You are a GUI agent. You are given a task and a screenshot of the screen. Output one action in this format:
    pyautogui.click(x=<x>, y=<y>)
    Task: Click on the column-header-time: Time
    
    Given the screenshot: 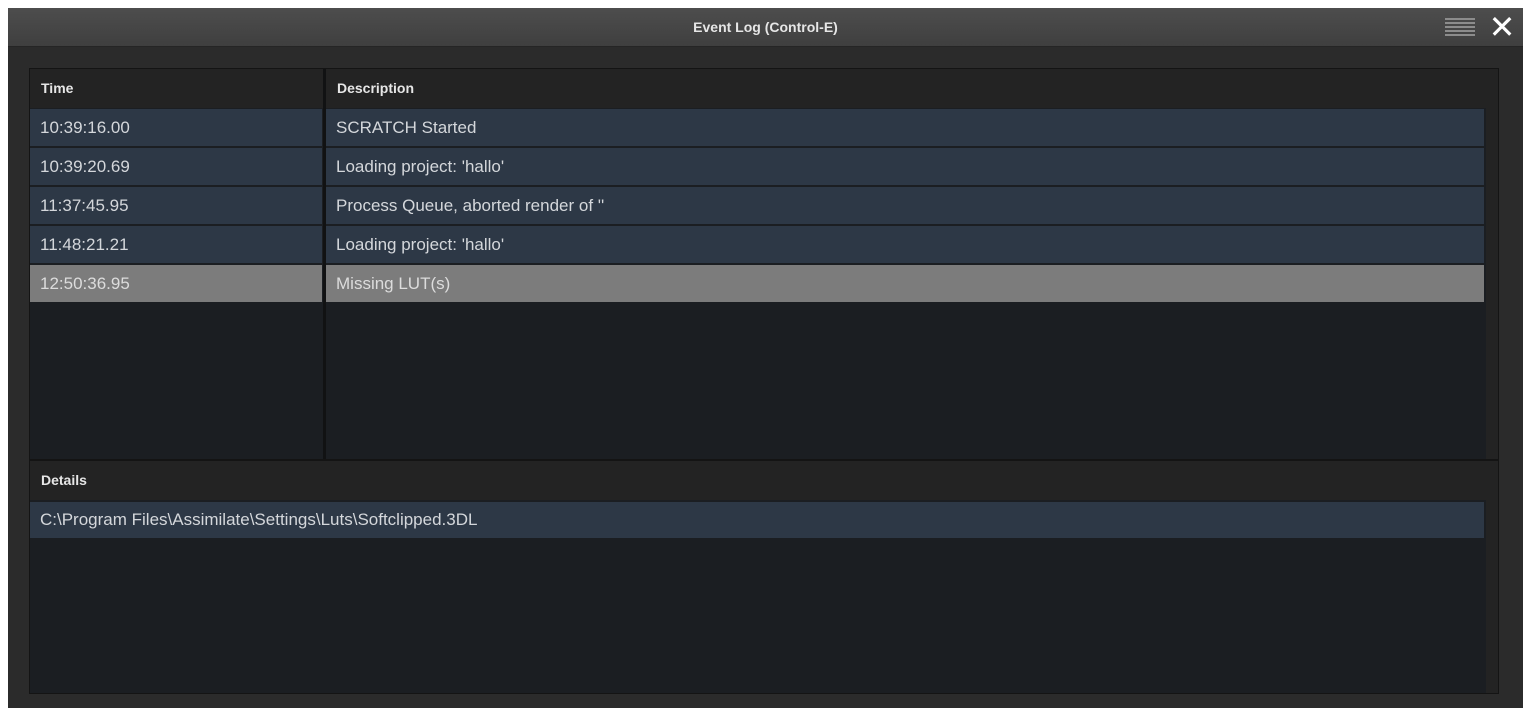 What is the action you would take?
    pyautogui.click(x=176, y=88)
    